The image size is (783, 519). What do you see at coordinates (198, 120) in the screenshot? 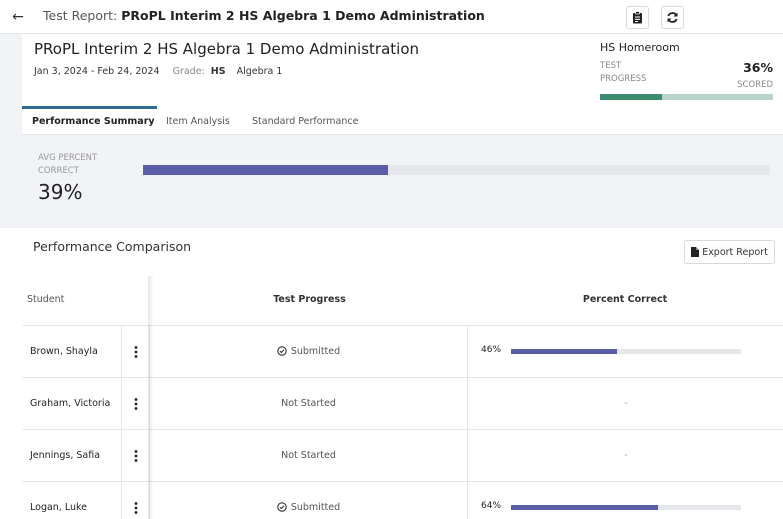
I see `tab-item-analysis: Item Analysis` at bounding box center [198, 120].